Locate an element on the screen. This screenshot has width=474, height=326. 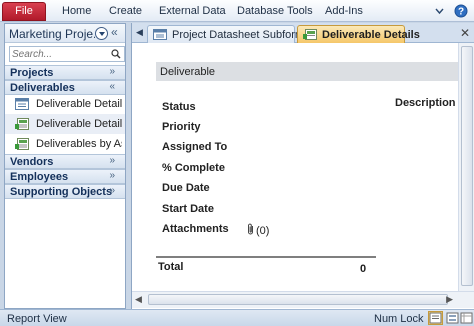
nav-item-deliverable-details-report: Deliverable Details is located at coordinates (65, 124).